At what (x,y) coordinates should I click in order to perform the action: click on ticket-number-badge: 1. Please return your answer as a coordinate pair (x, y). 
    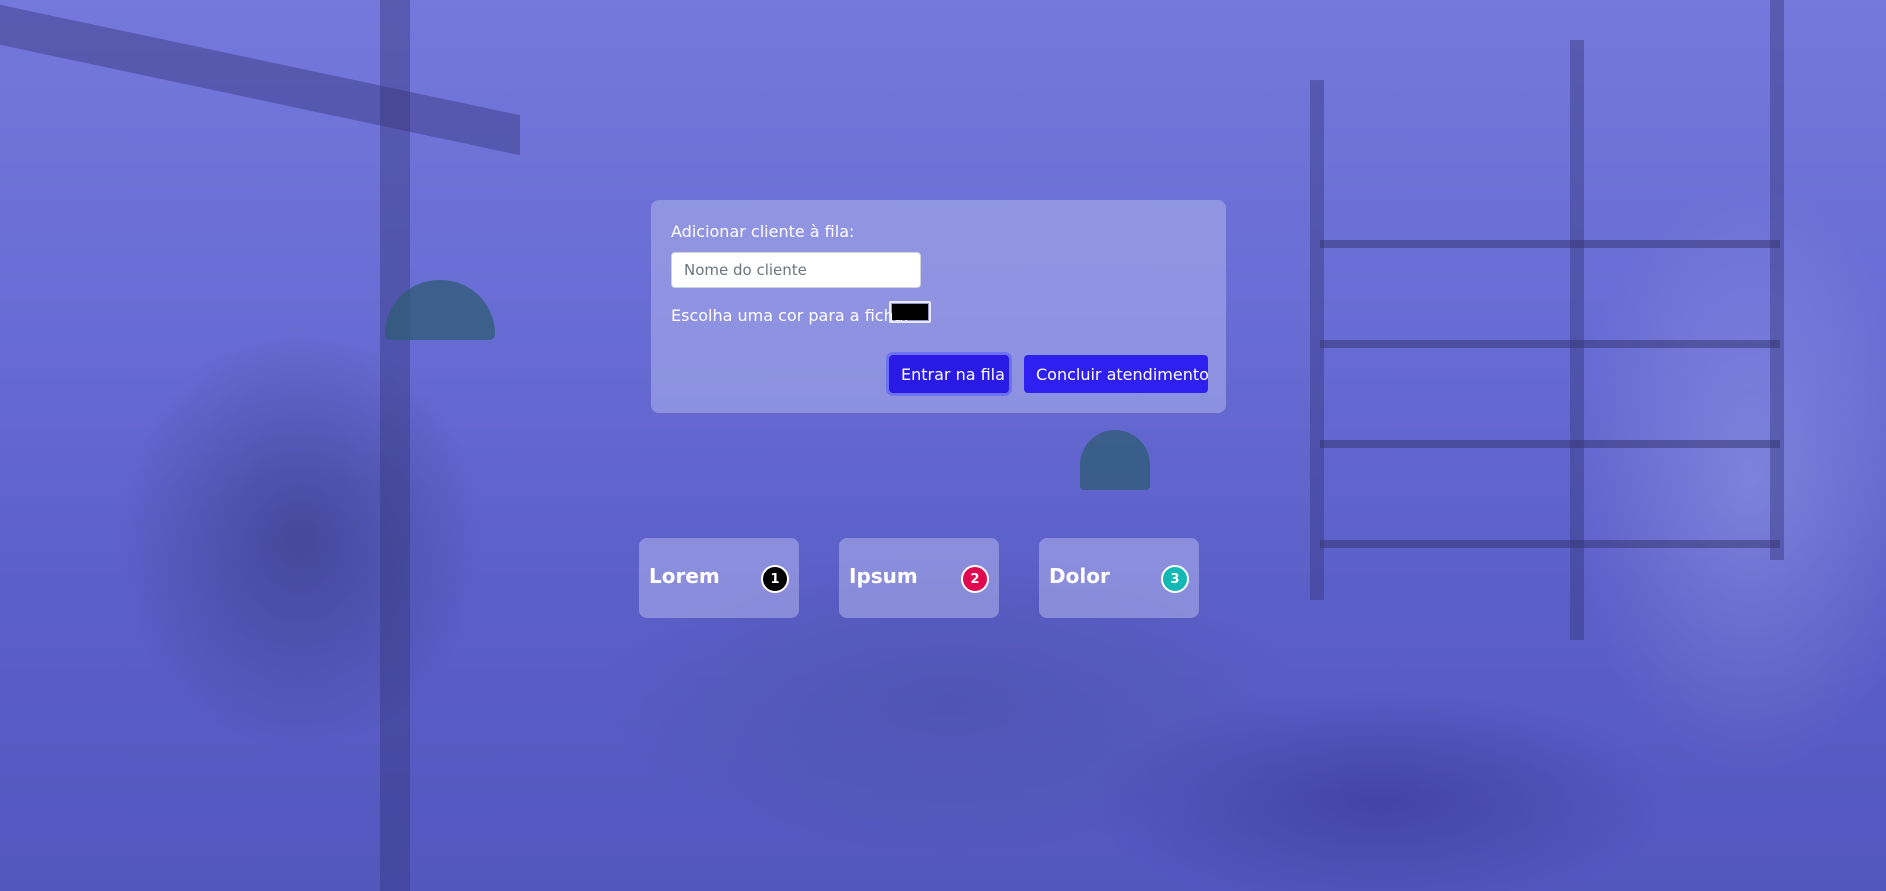
    Looking at the image, I should click on (775, 579).